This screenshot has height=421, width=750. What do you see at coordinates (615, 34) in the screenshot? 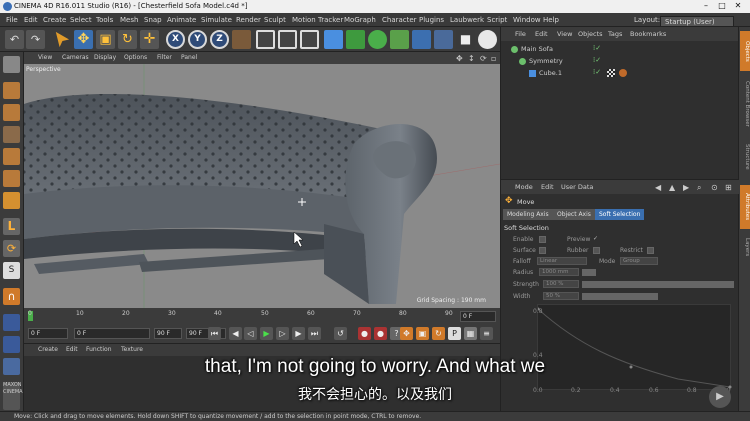
I see `objects-menu-tags: Tags` at bounding box center [615, 34].